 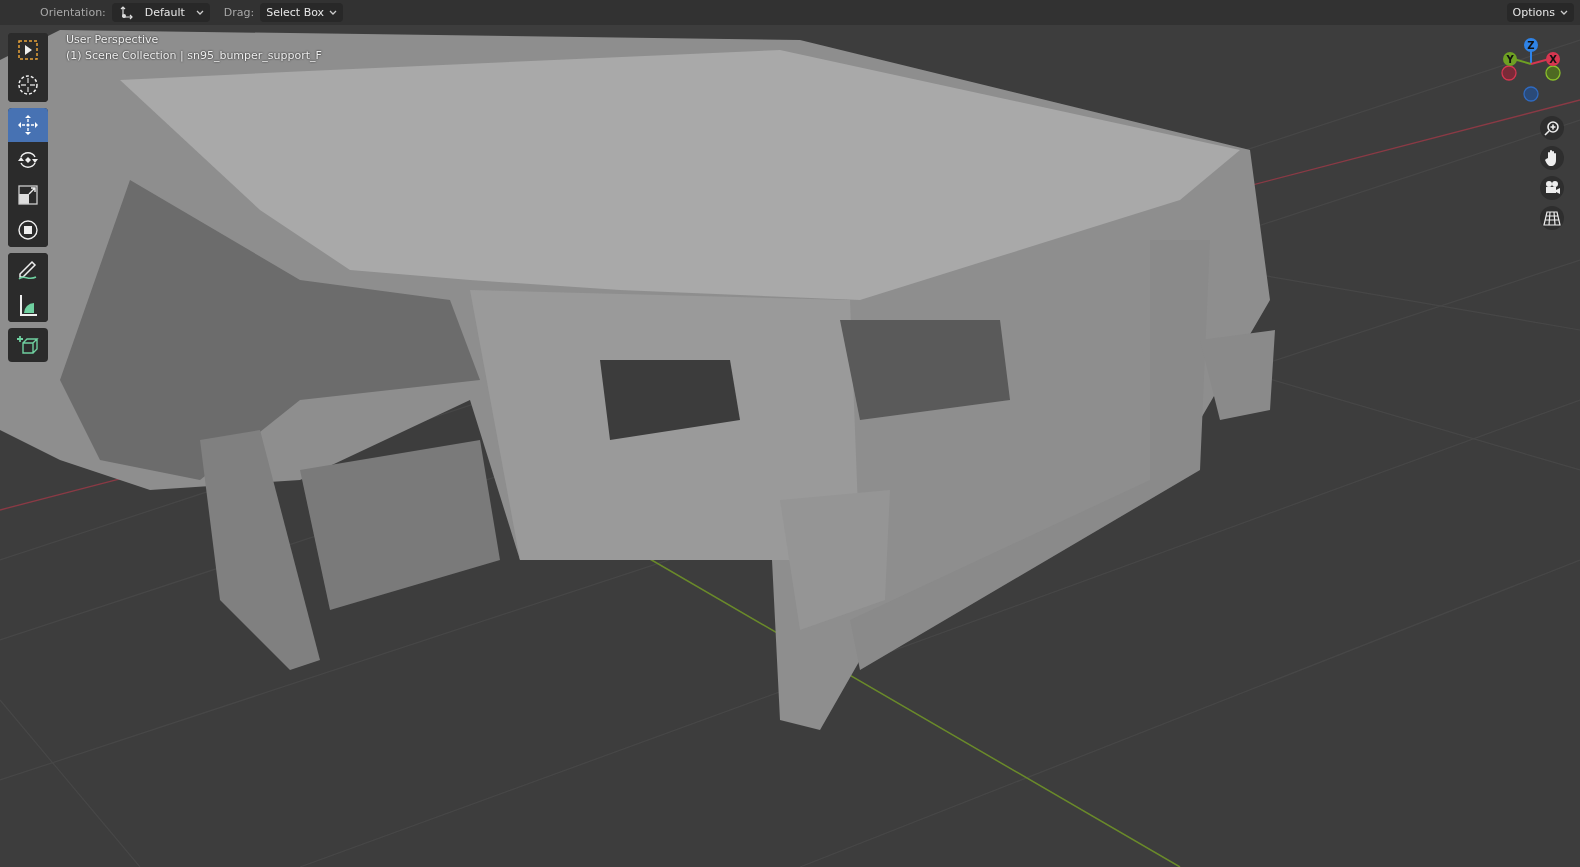 What do you see at coordinates (160, 12) in the screenshot?
I see `orientation-dropdown: Default` at bounding box center [160, 12].